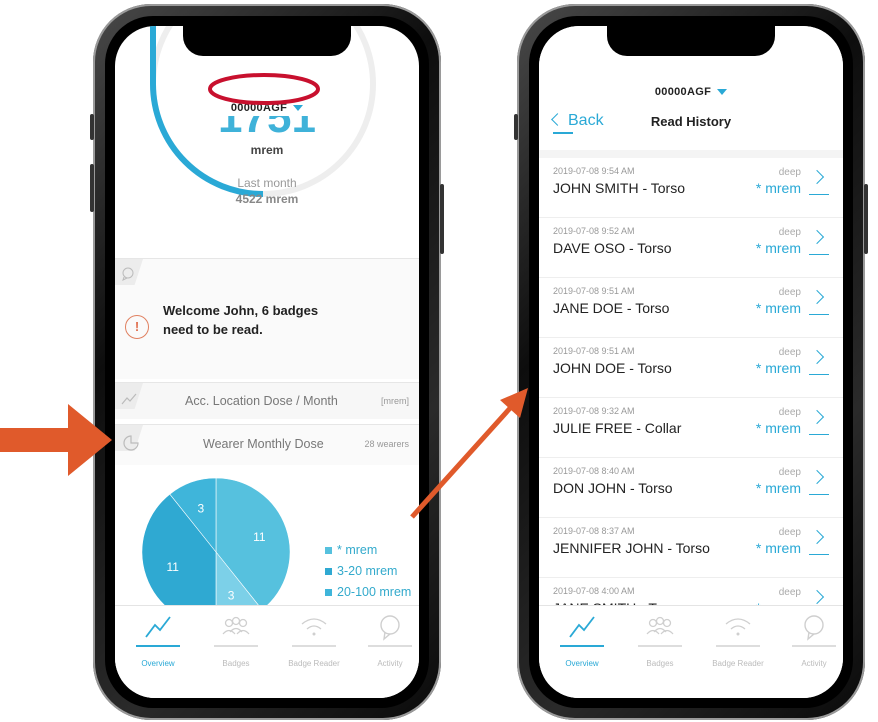 The image size is (878, 722). I want to click on read-timestamp: 2019-07-08 9:52 AM, so click(594, 231).